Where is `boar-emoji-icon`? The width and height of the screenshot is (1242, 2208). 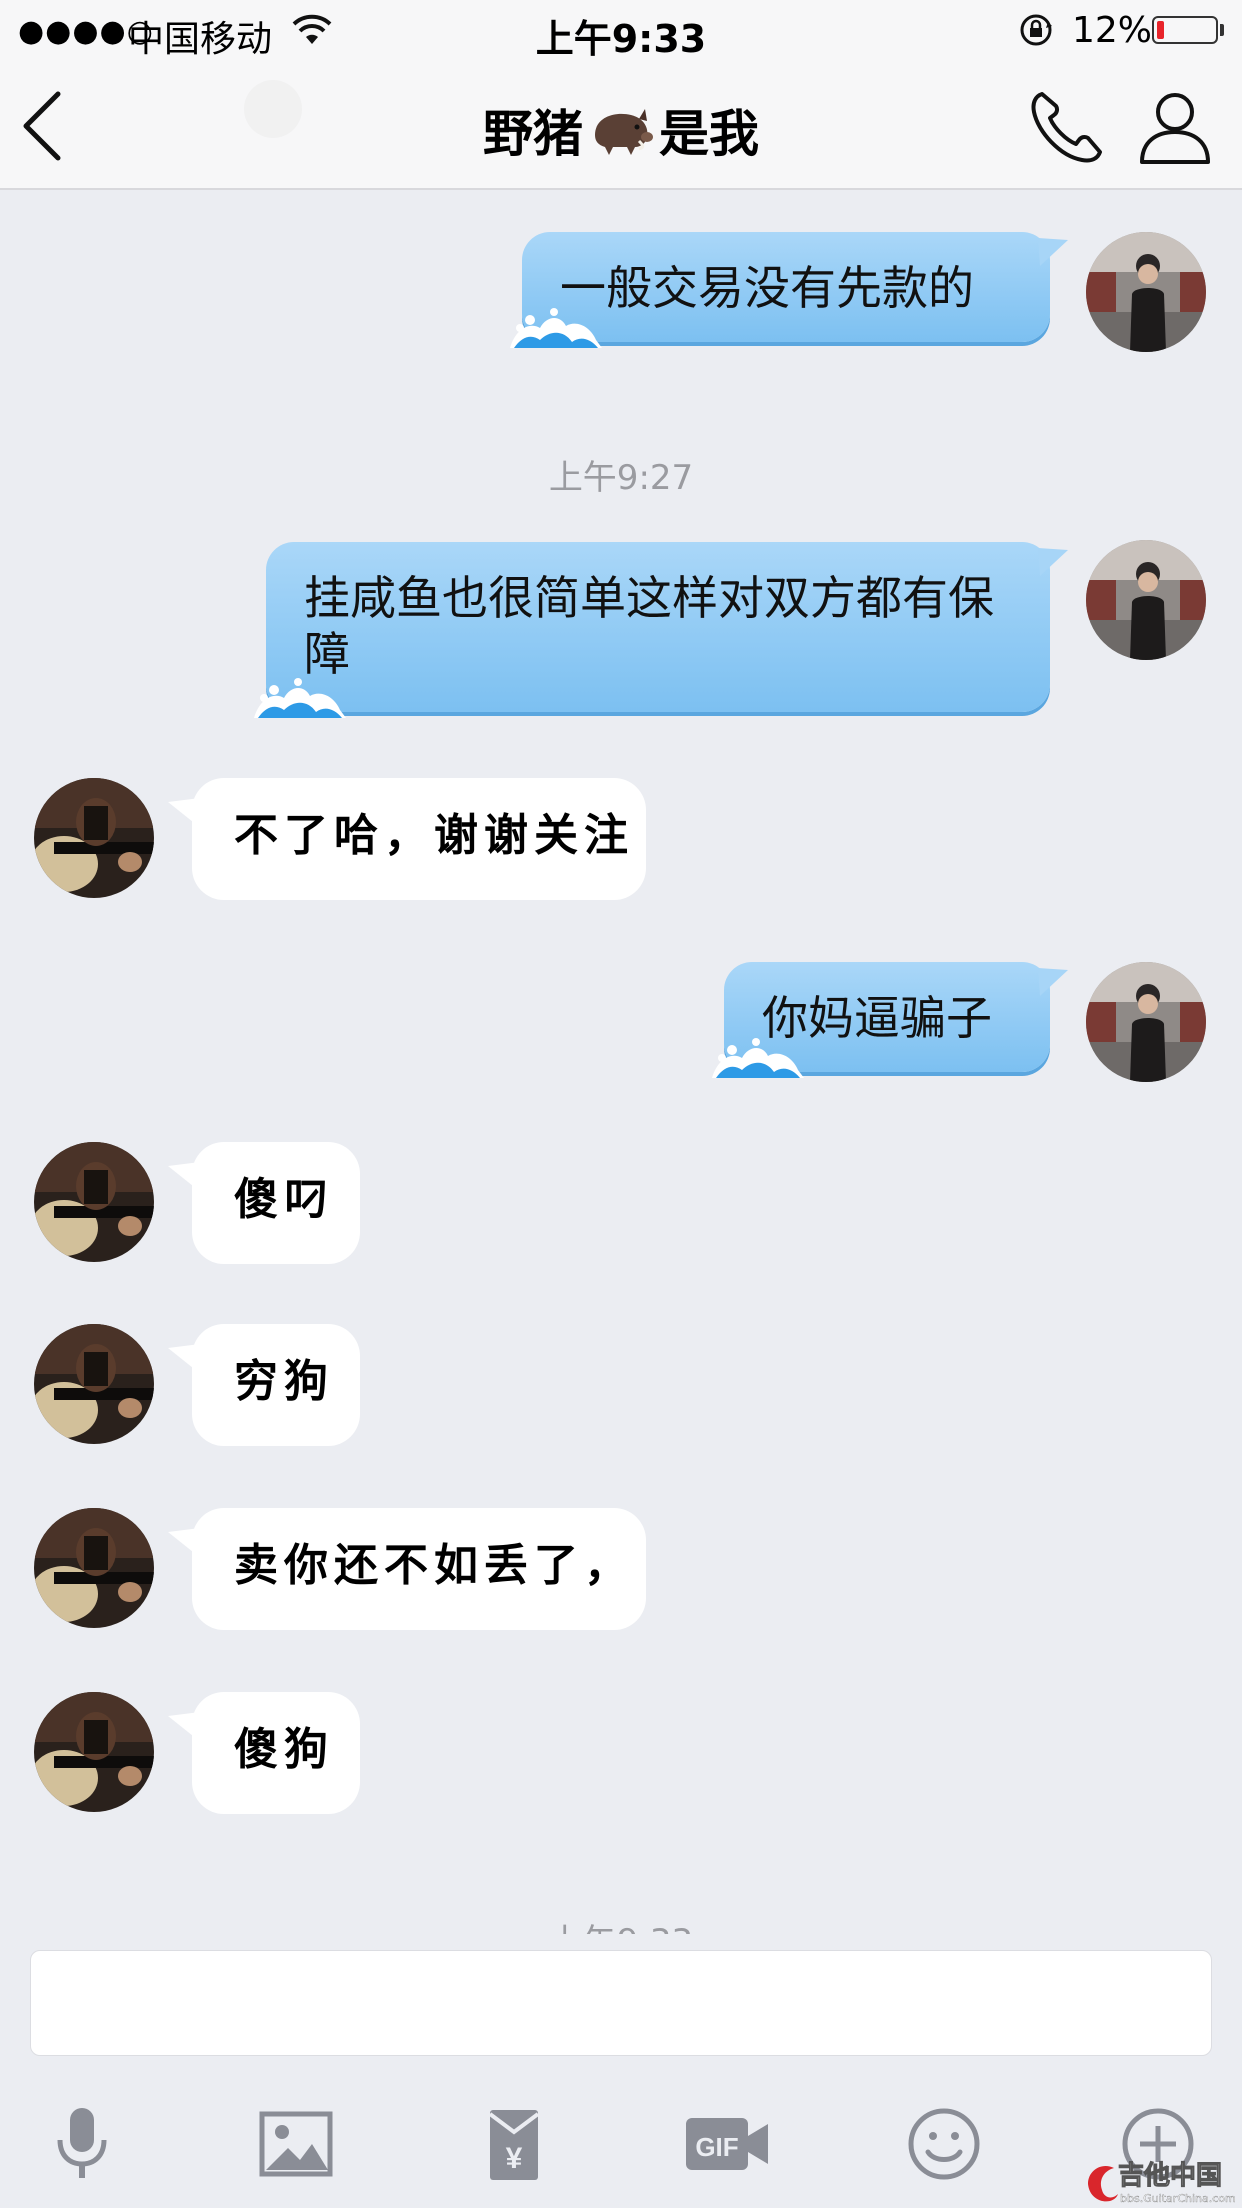 boar-emoji-icon is located at coordinates (624, 132).